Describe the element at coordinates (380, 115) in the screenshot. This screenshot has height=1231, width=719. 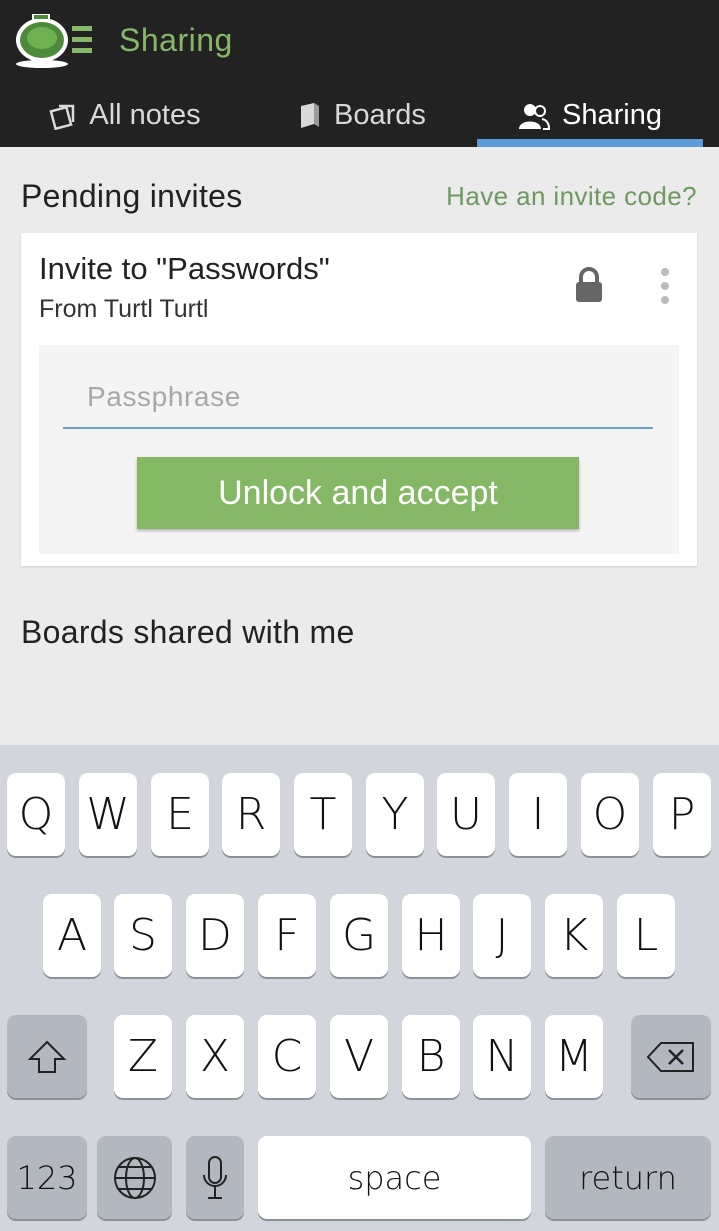
I see `tab-boards-label: Boards` at that location.